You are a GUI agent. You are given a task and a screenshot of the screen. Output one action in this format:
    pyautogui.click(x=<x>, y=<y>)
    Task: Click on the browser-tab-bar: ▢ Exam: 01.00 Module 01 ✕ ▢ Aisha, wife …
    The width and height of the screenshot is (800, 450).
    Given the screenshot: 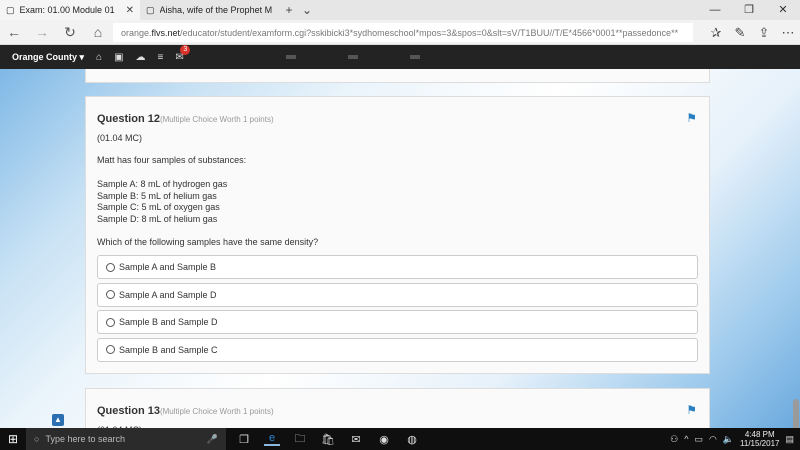 What is the action you would take?
    pyautogui.click(x=400, y=10)
    